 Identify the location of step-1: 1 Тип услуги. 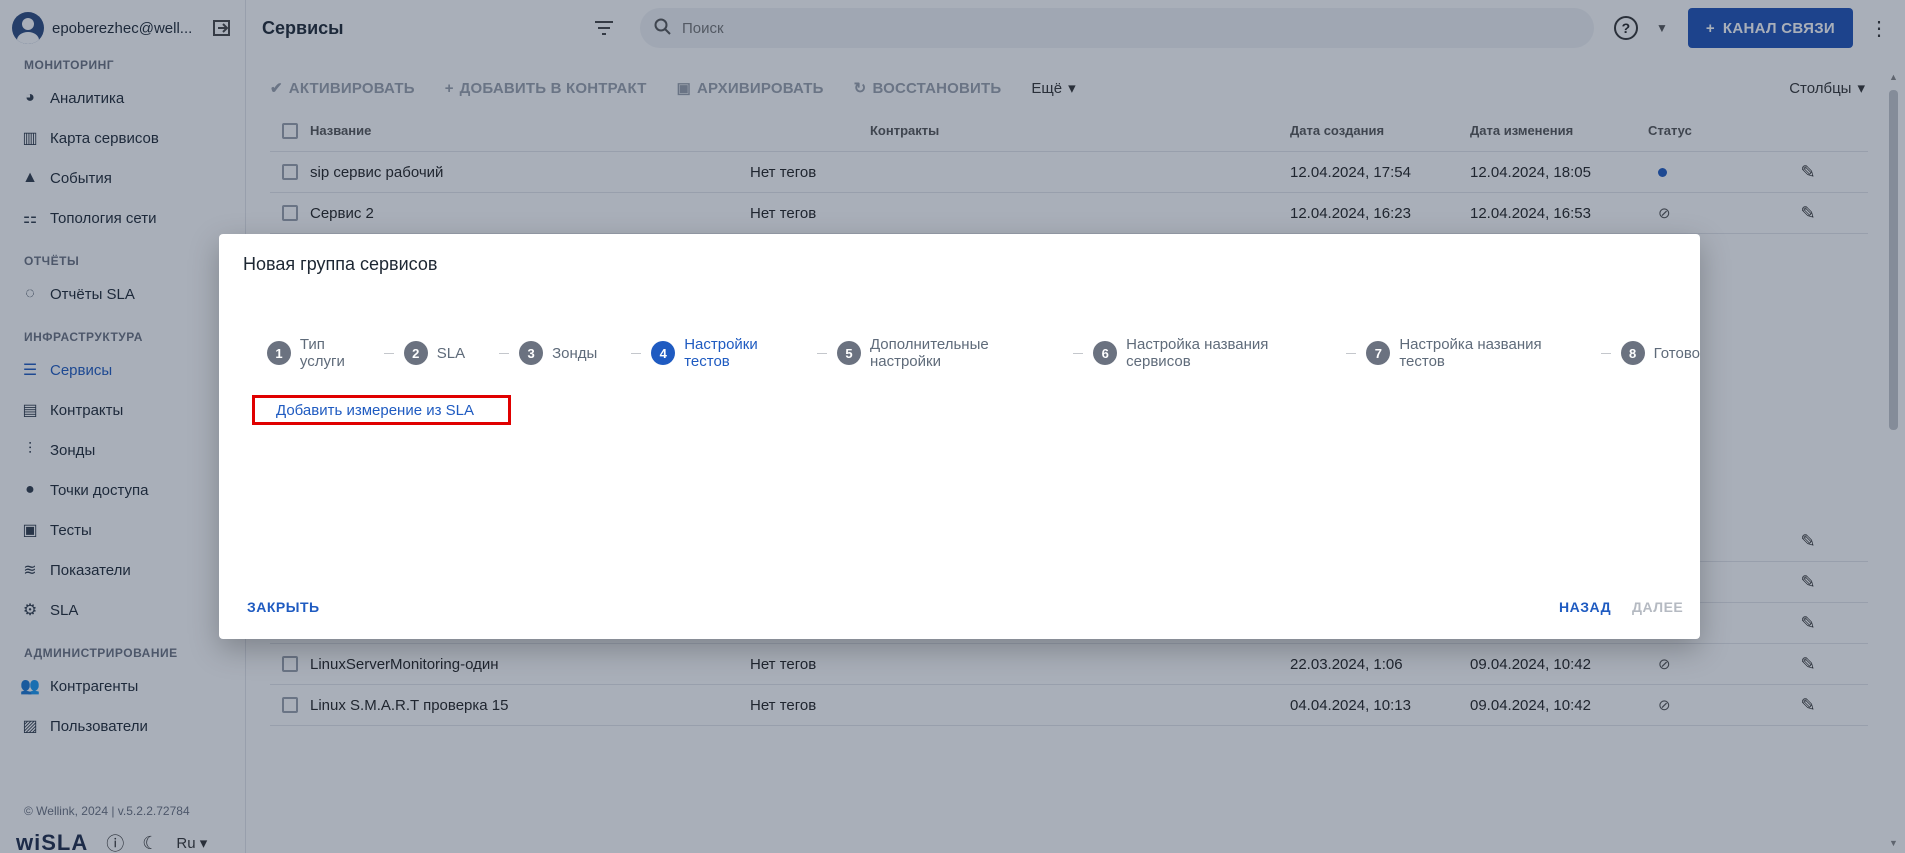
(320, 353).